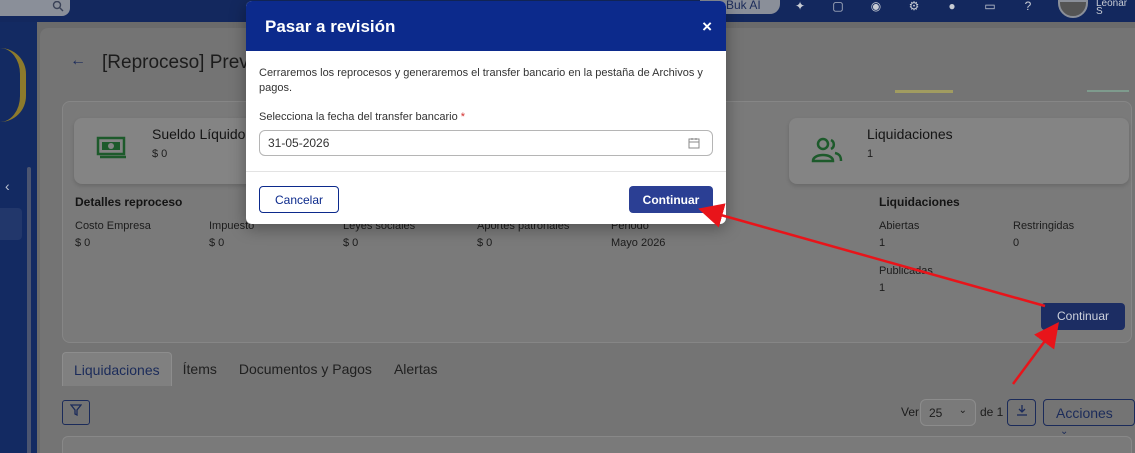  I want to click on eye-icon: ◉, so click(876, 7).